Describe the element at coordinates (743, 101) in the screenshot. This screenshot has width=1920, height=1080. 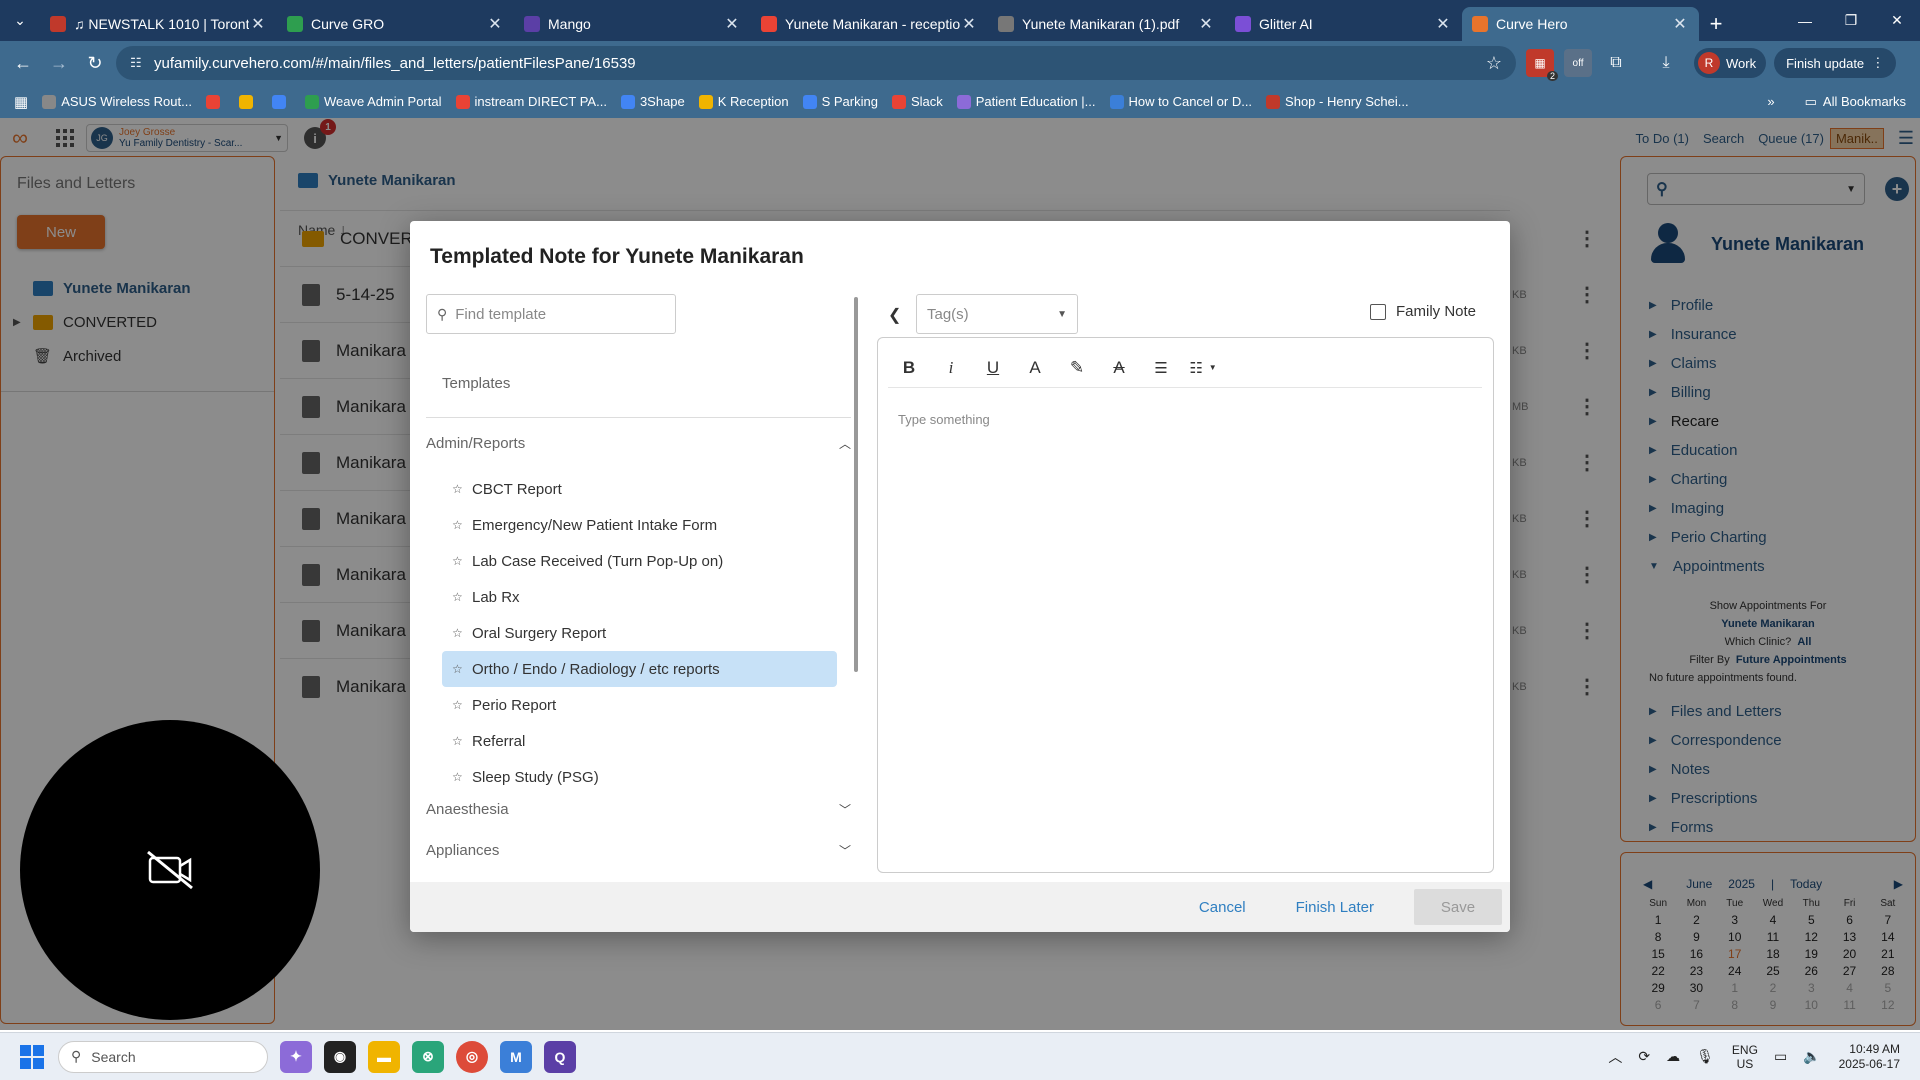
I see `bookmark-item: K Reception` at that location.